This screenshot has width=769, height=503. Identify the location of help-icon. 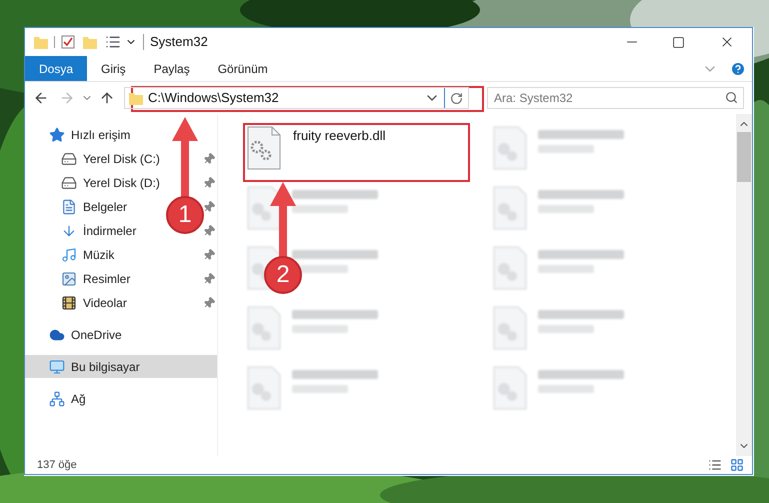
(738, 68).